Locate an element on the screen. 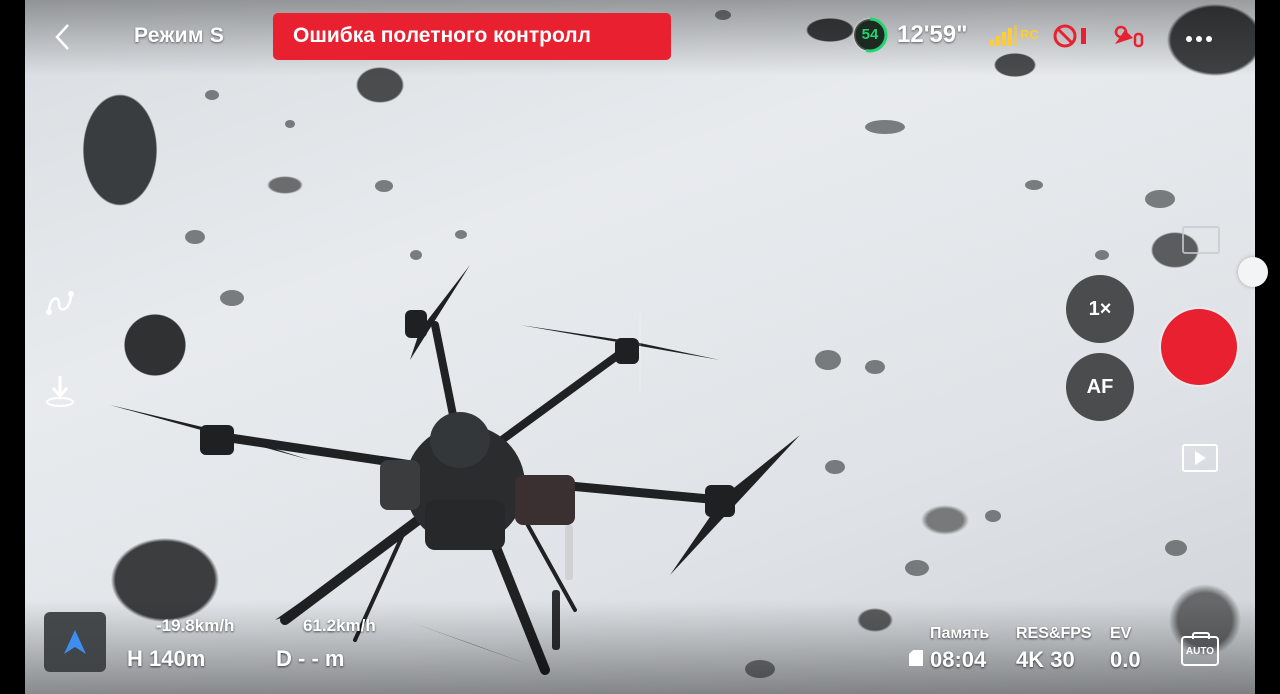 The width and height of the screenshot is (1280, 694). flight-time: 12'59" is located at coordinates (932, 34).